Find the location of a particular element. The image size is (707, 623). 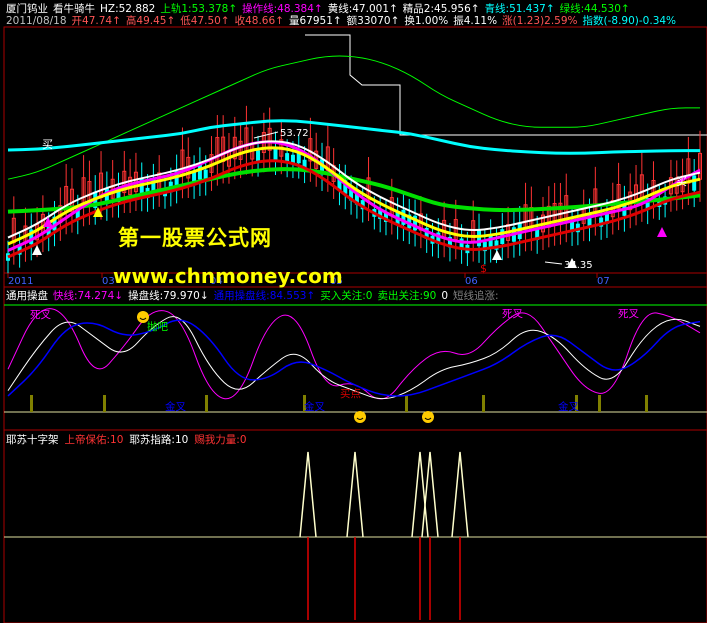

osc-header-1: 快线:74.274↓ is located at coordinates (88, 295).